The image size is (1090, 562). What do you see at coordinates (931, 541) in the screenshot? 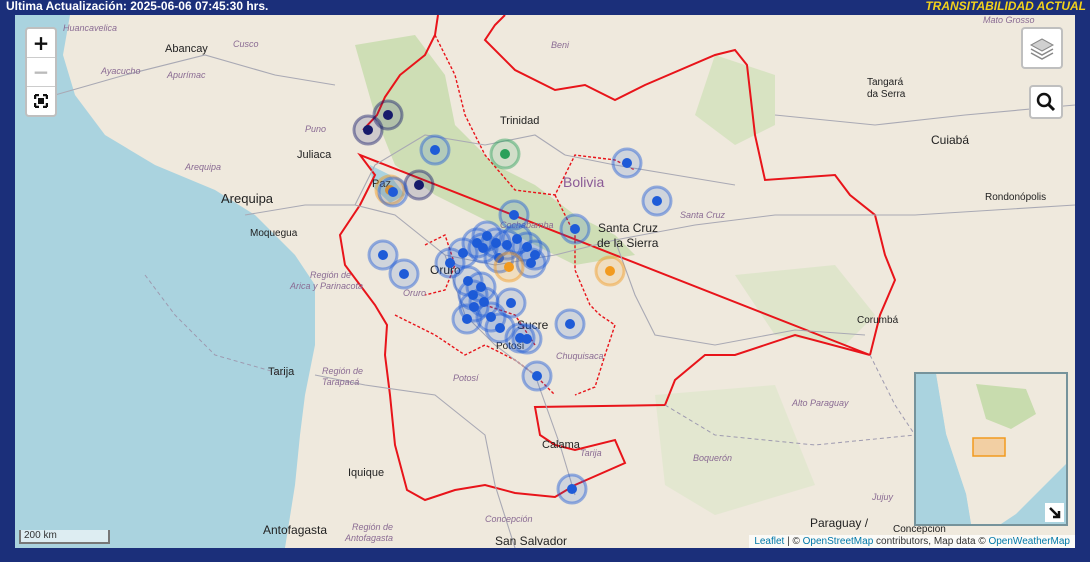
I see `attribution-mid: contributors, Map data ©` at bounding box center [931, 541].